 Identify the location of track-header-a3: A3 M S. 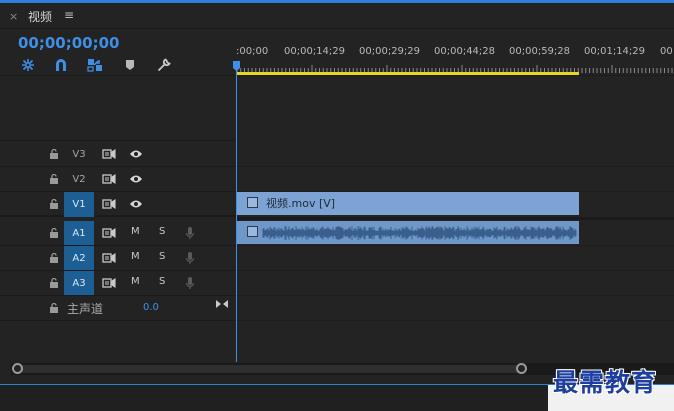
(118, 283).